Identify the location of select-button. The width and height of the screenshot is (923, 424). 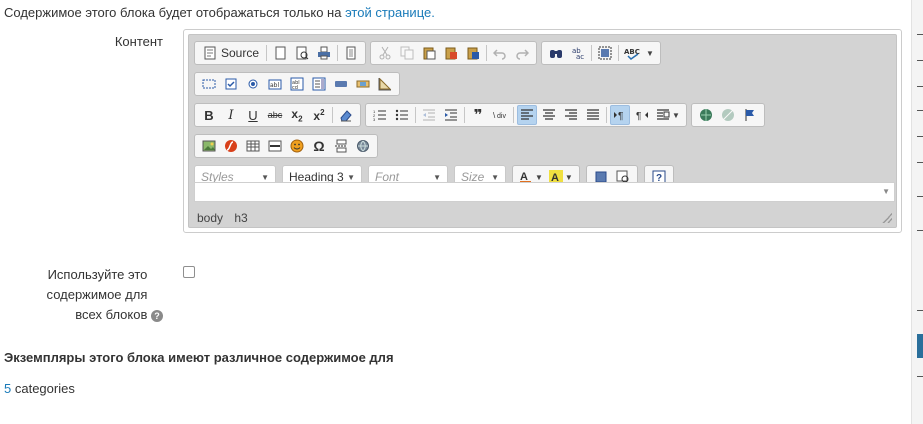
(319, 84).